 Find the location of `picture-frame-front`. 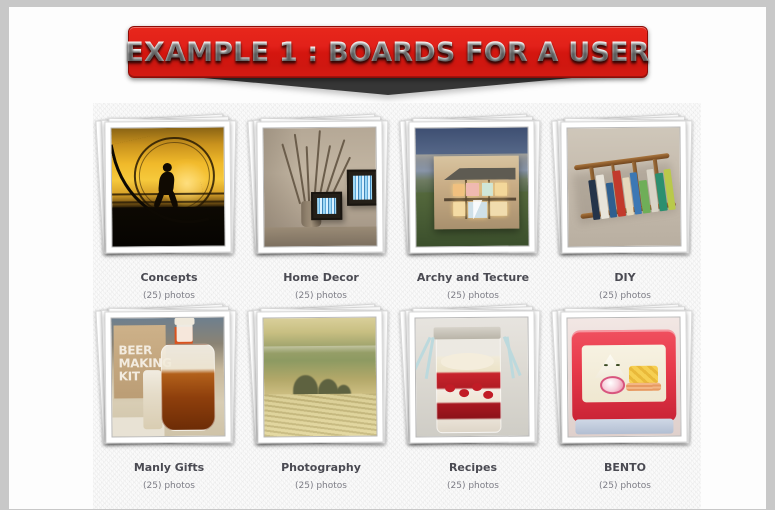

picture-frame-front is located at coordinates (327, 206).